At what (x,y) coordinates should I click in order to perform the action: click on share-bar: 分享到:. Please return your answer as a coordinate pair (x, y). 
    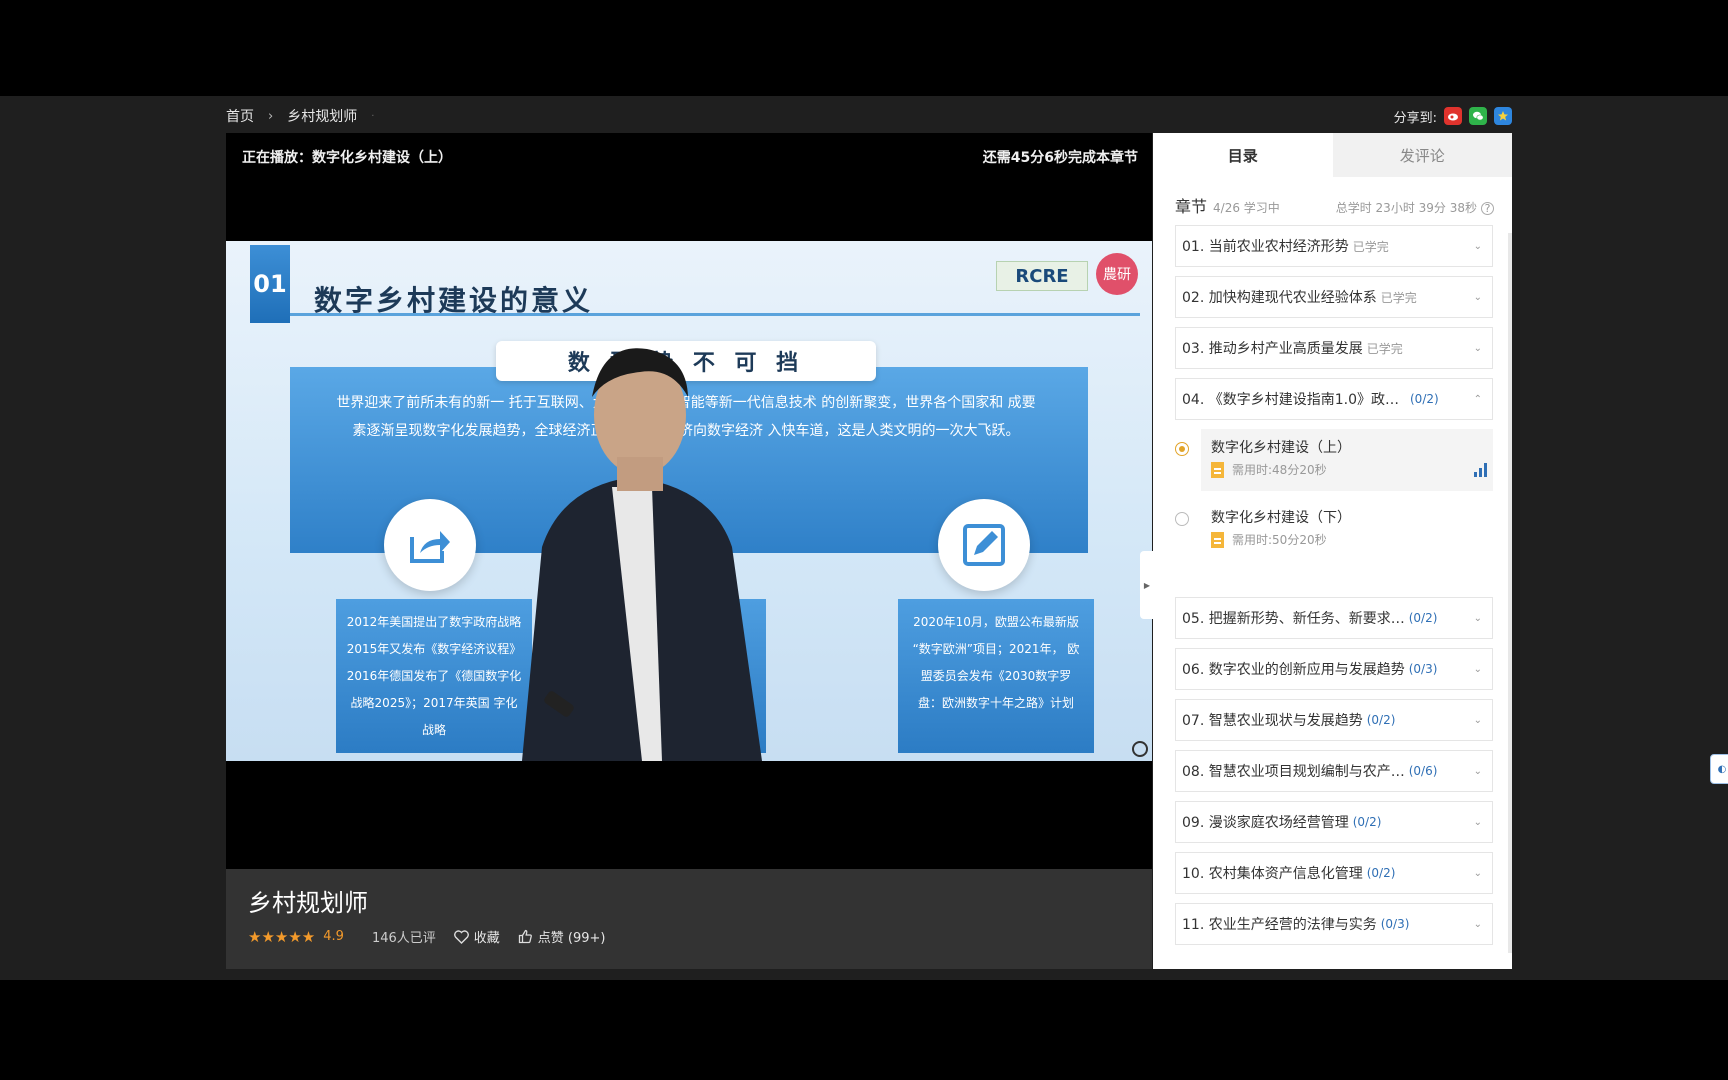
    Looking at the image, I should click on (1453, 116).